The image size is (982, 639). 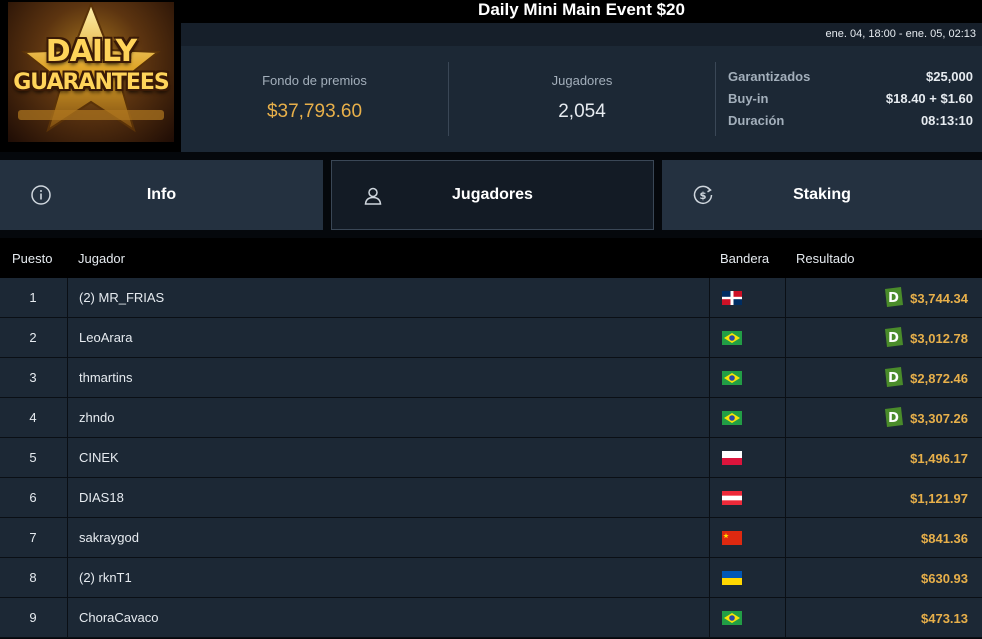 I want to click on tab-players: Jugadores, so click(x=492, y=195).